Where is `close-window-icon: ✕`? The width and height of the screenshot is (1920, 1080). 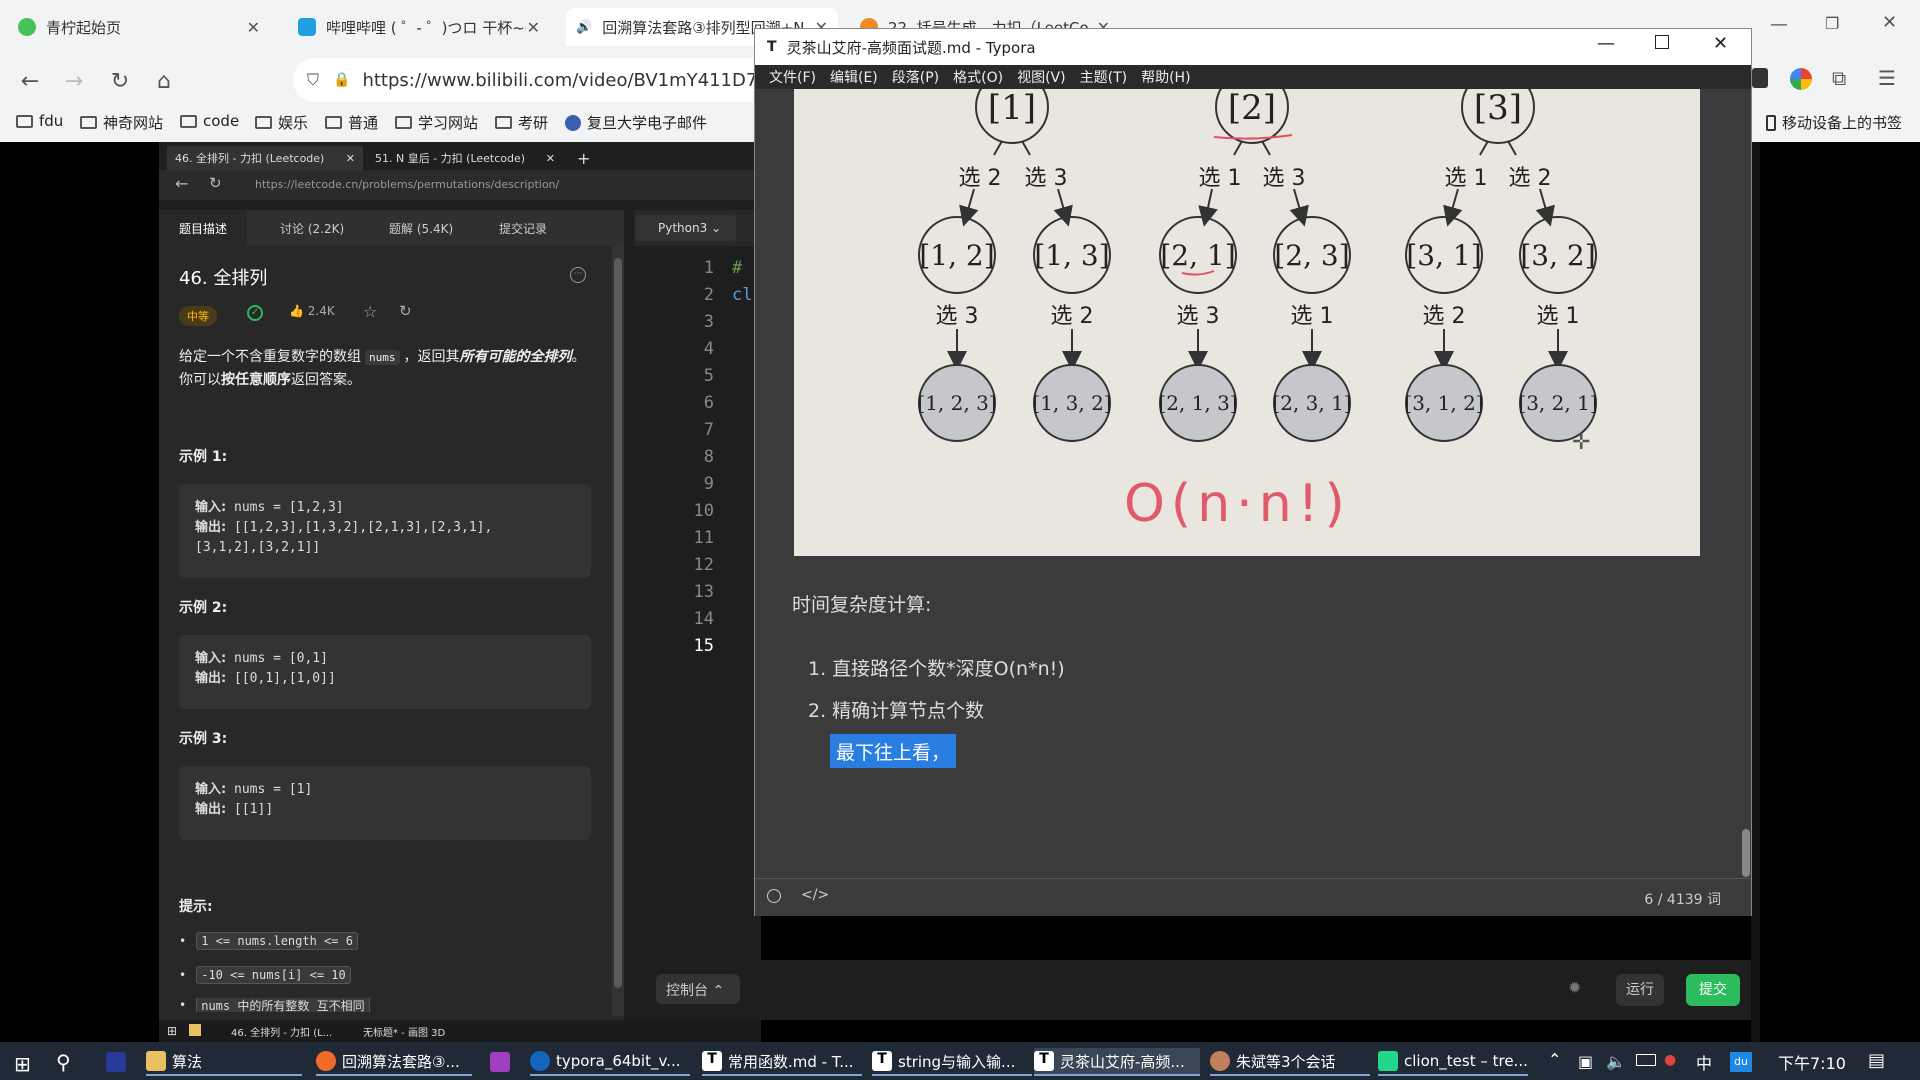
close-window-icon: ✕ is located at coordinates (1889, 22).